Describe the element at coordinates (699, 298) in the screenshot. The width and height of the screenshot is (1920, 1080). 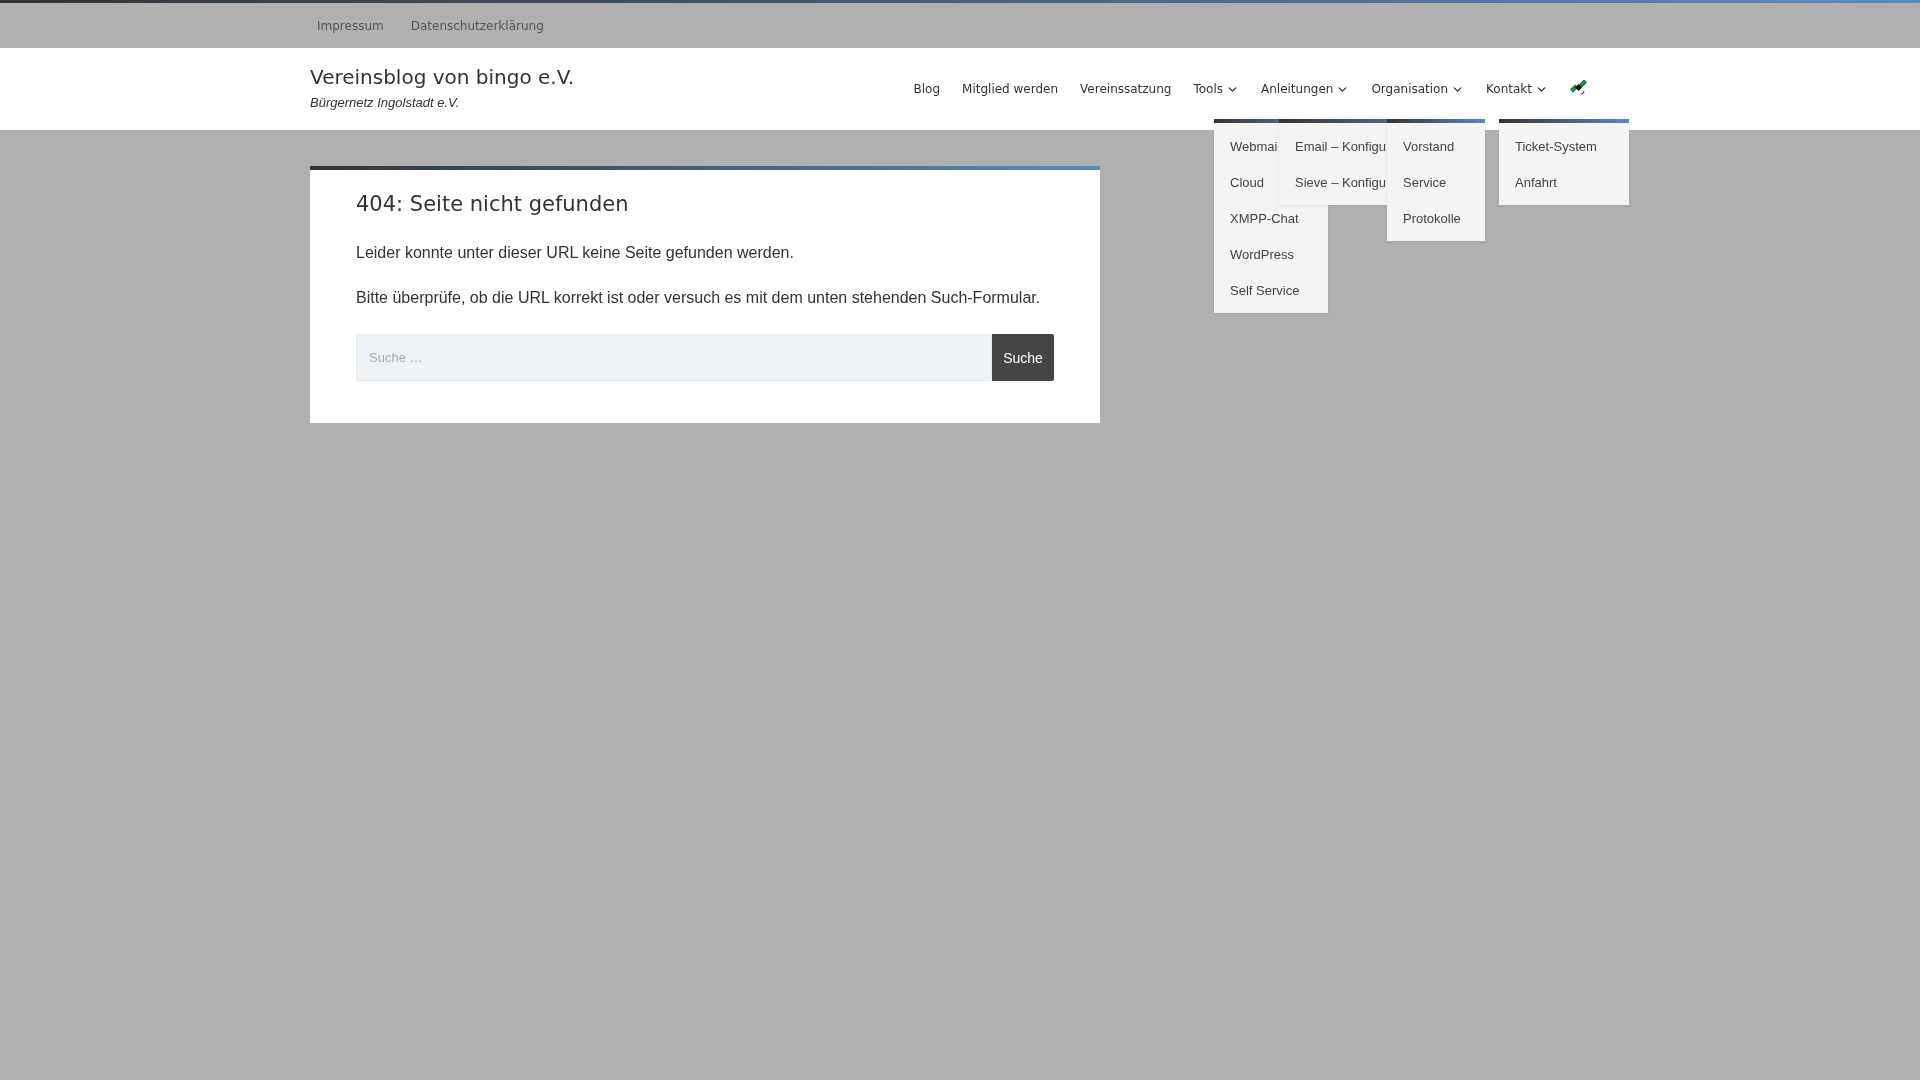
I see `paragraph: Bitte überprüfe, ob die URL korrekt ist oder versuch es mit dem unten stehenden Such-Formular.` at that location.